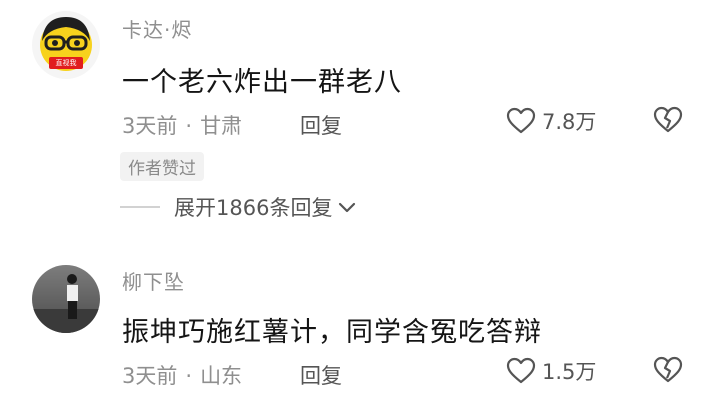 This screenshot has width=720, height=405. I want to click on like-button: 1.5万, so click(551, 371).